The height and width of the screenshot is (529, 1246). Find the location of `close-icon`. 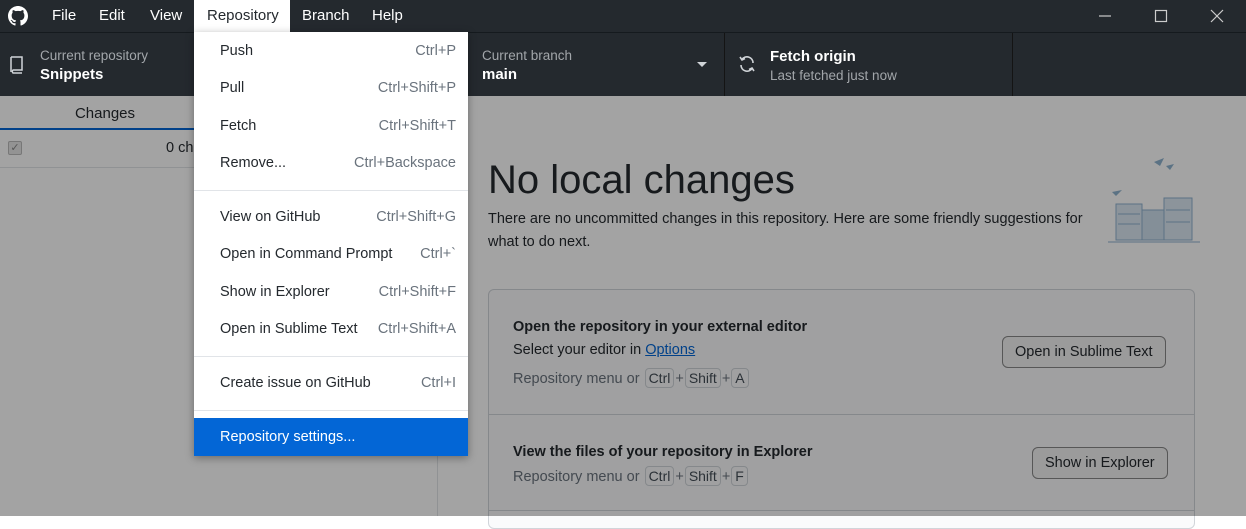

close-icon is located at coordinates (1217, 16).